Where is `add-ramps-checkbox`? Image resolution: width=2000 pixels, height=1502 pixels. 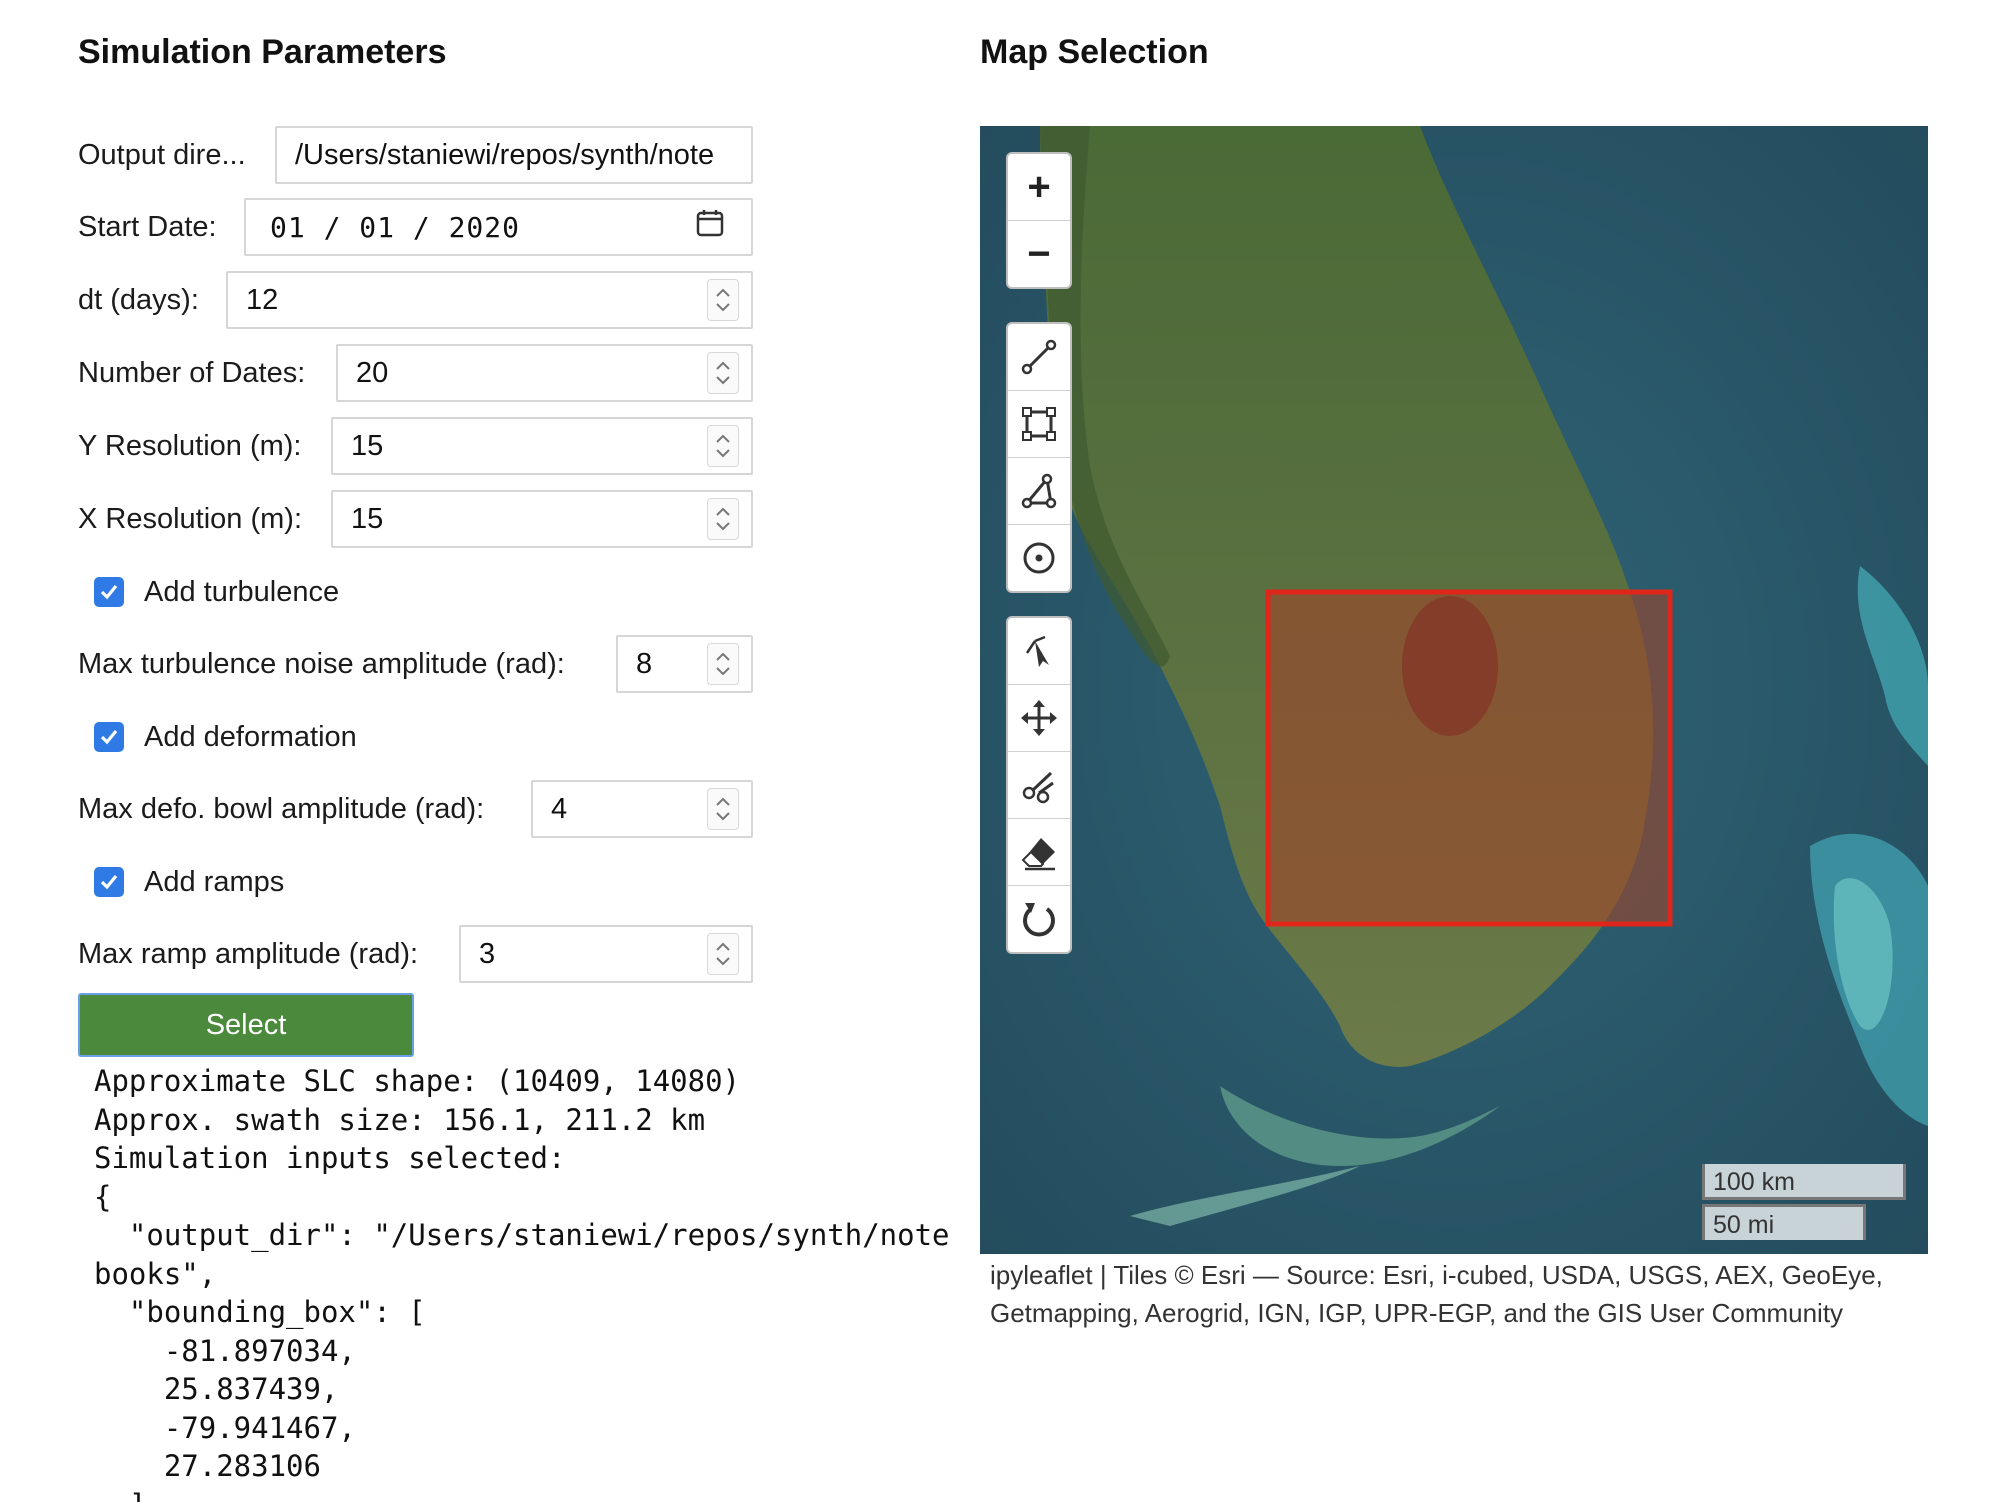 add-ramps-checkbox is located at coordinates (109, 882).